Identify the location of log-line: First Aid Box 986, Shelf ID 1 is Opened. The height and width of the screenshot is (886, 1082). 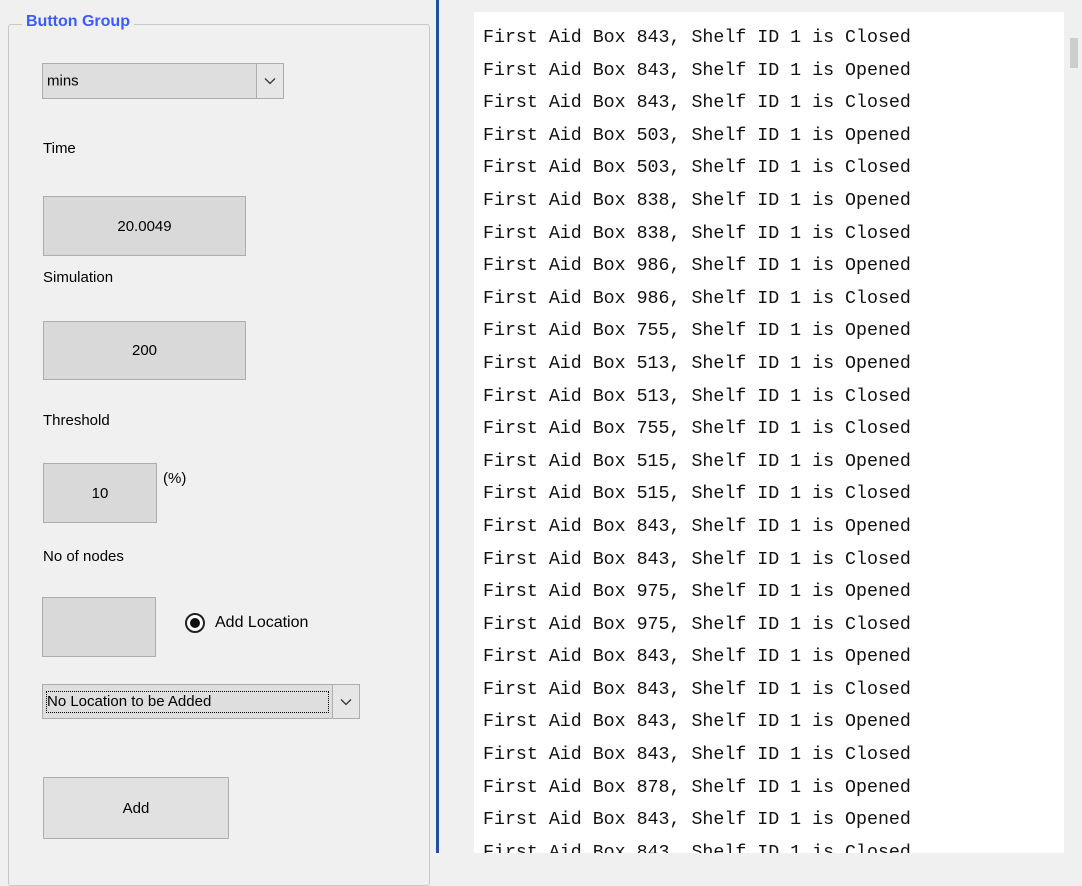
(697, 266).